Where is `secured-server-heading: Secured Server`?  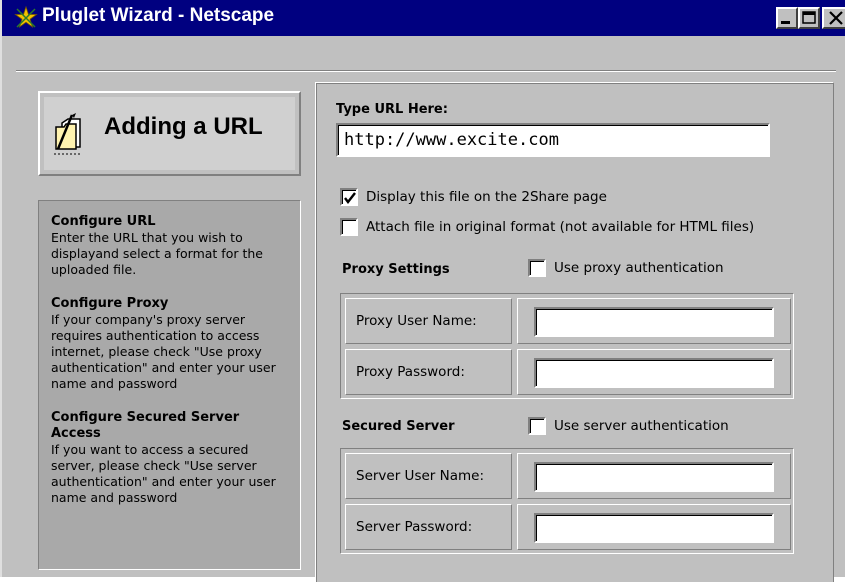
secured-server-heading: Secured Server is located at coordinates (398, 426).